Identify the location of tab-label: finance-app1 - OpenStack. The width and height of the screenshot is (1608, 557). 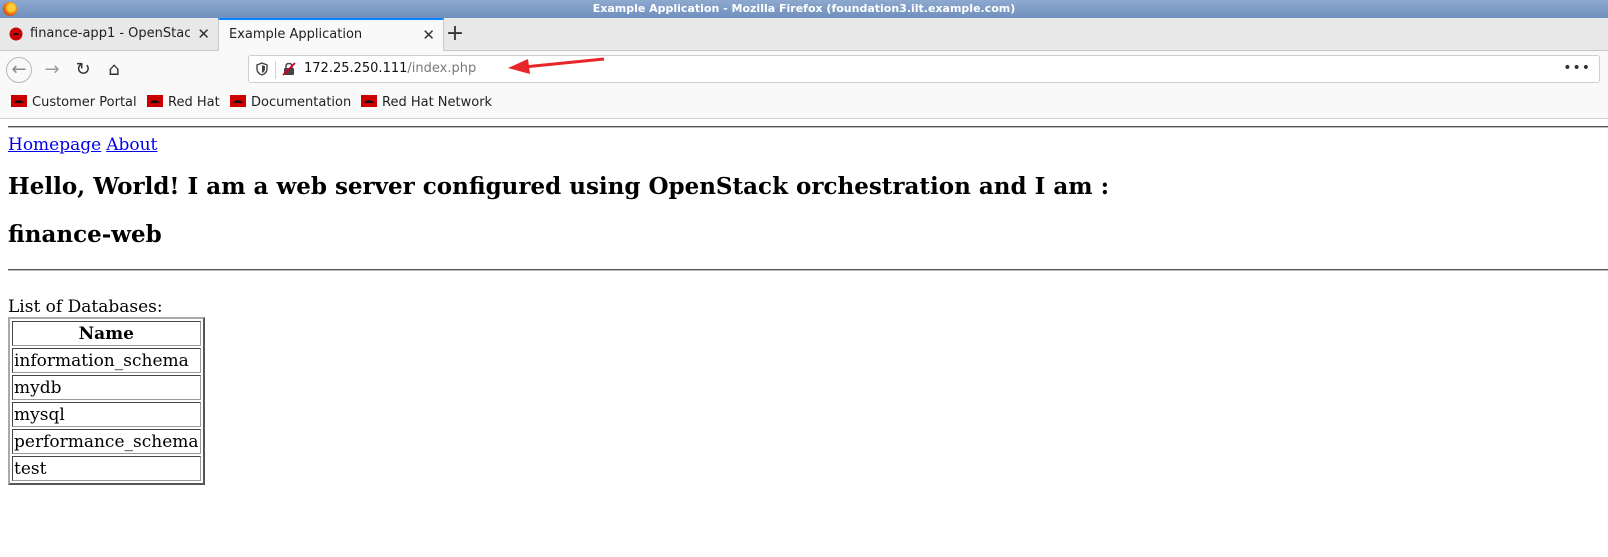
(110, 33).